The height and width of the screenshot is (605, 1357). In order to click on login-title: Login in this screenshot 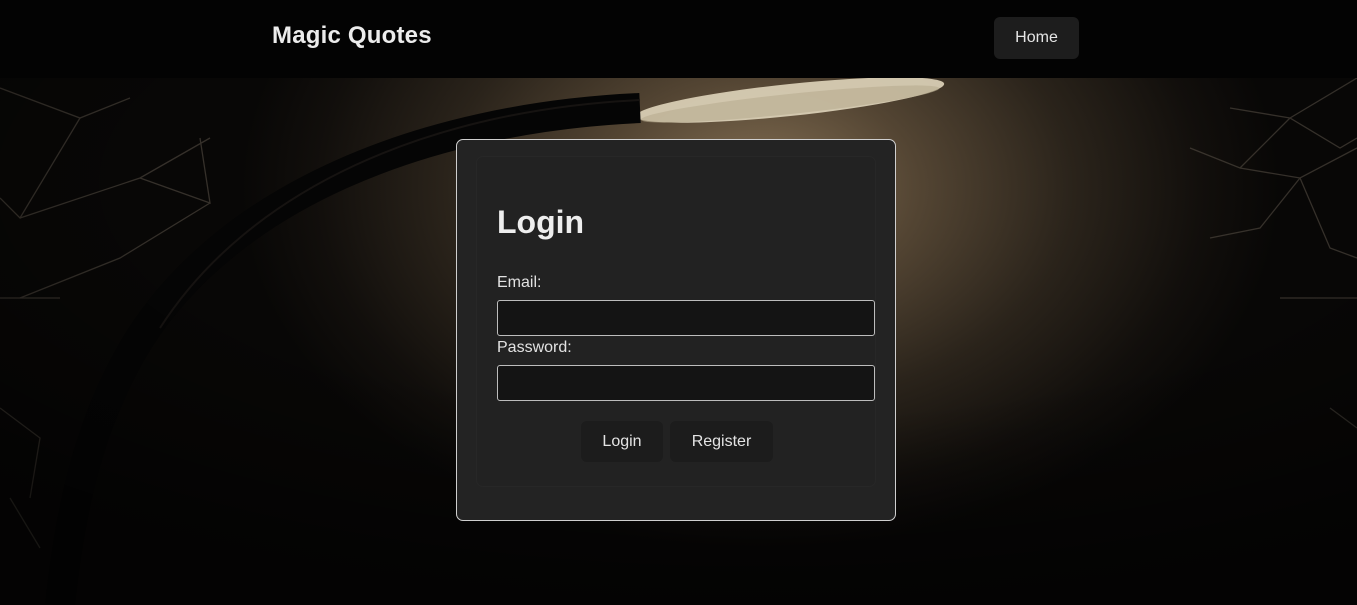, I will do `click(541, 222)`.